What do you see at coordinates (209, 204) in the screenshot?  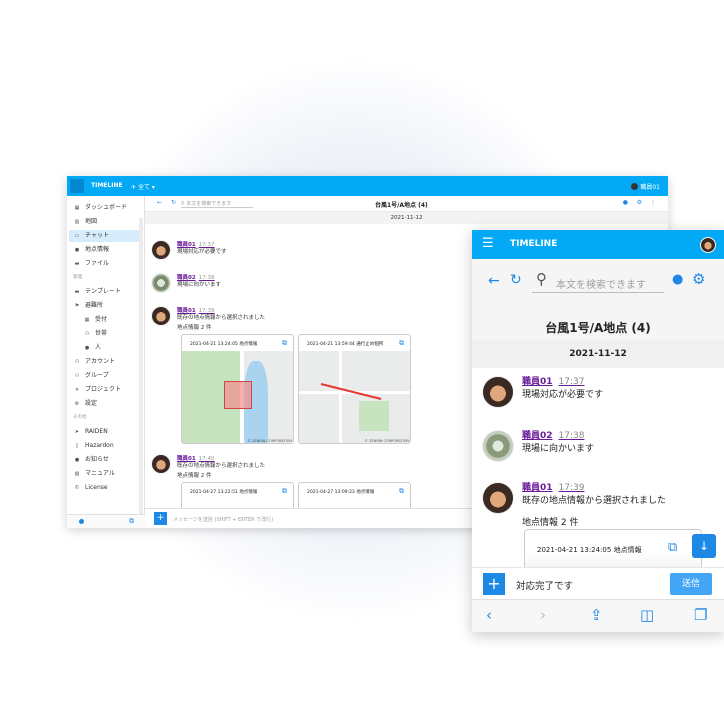 I see `search-placeholder: 本文を検索できます` at bounding box center [209, 204].